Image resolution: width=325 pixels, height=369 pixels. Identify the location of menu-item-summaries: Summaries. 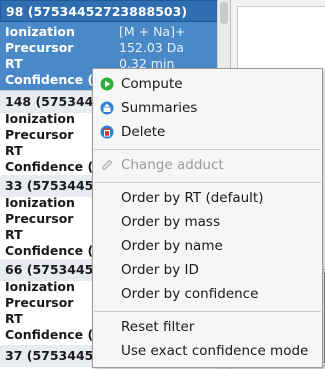
(207, 108).